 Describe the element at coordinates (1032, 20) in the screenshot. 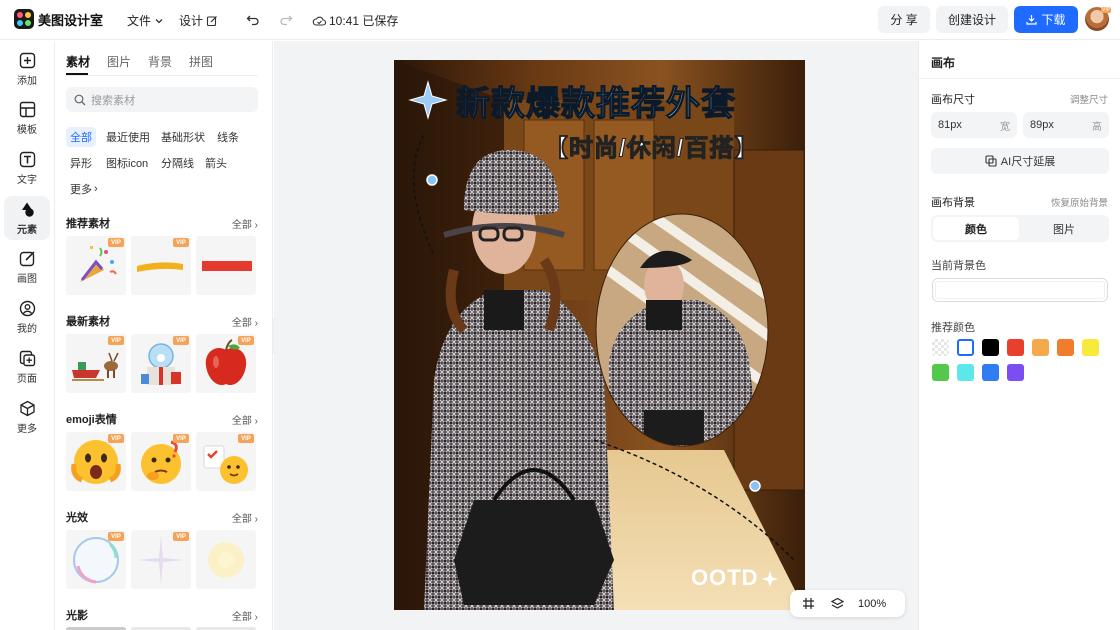

I see `download-icon` at that location.